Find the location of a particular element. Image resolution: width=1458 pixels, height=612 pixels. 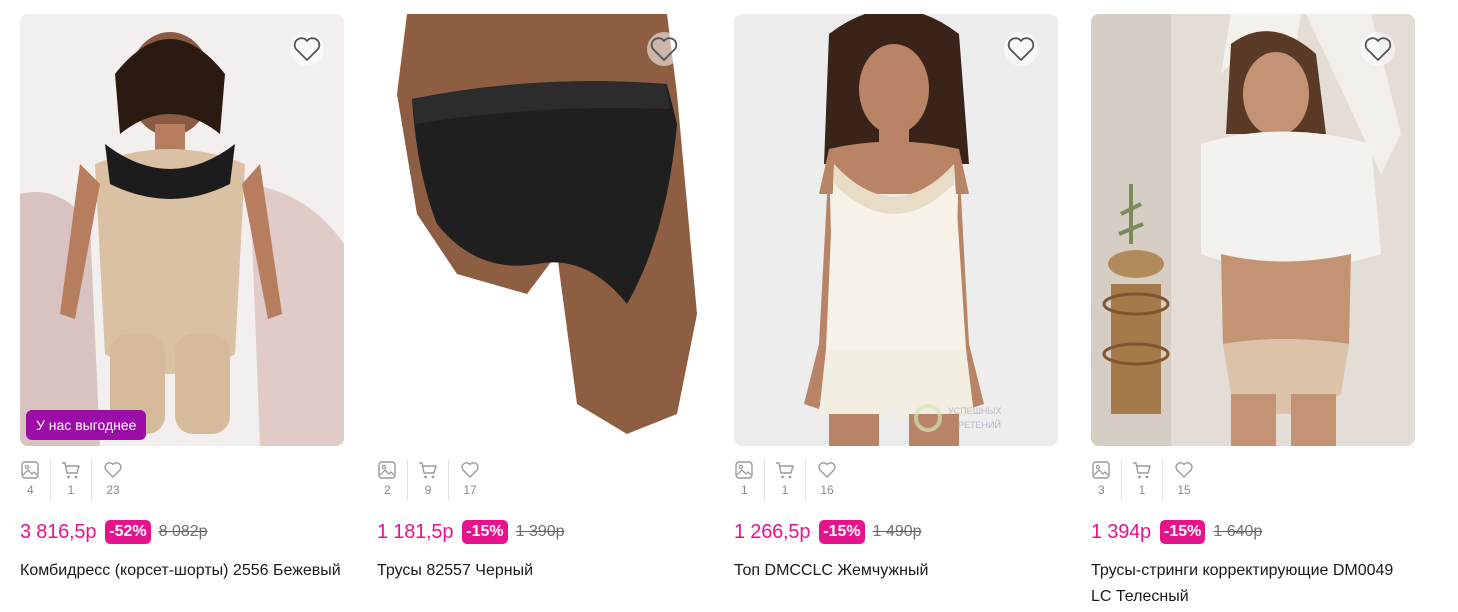

likes-count: 15 is located at coordinates (1184, 490).